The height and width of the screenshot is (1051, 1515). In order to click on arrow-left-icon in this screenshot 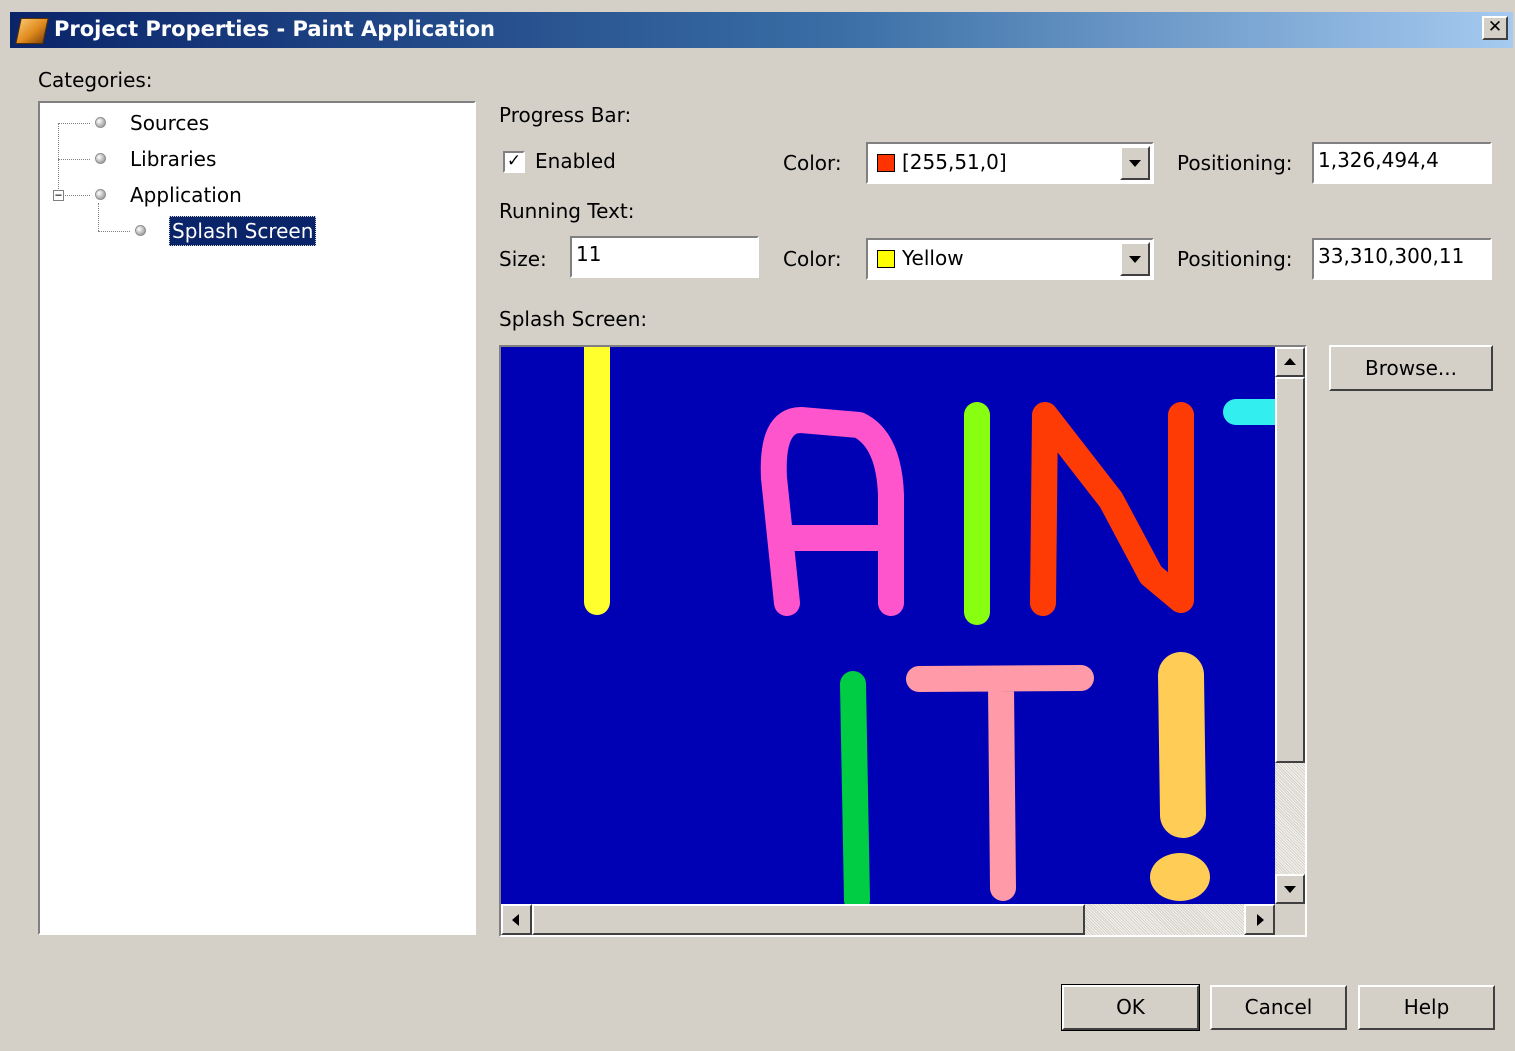, I will do `click(515, 920)`.